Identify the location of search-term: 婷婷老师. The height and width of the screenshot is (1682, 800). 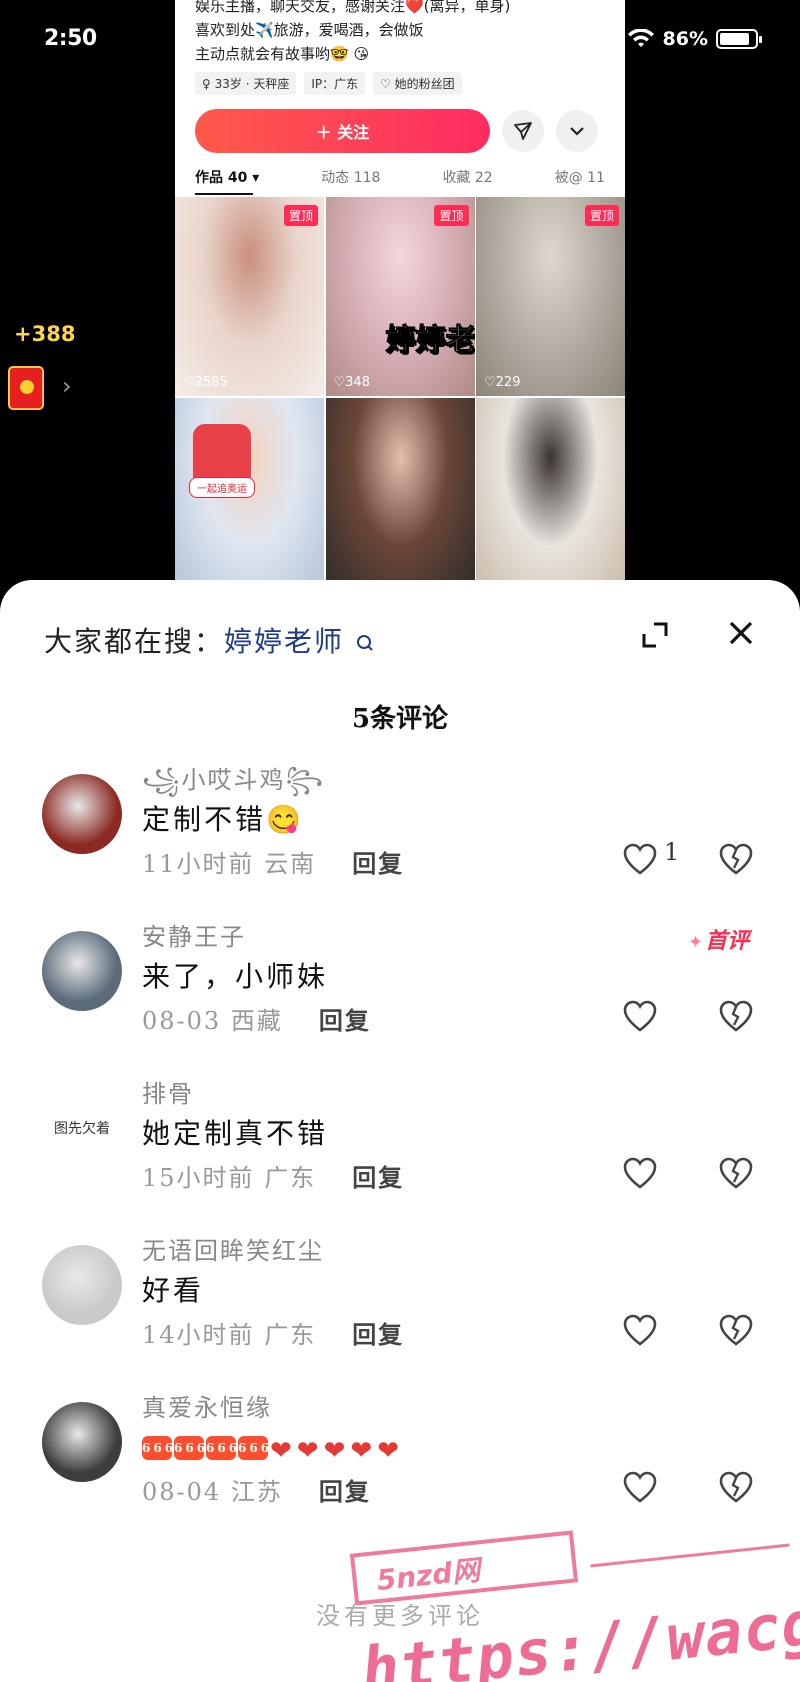
(284, 641).